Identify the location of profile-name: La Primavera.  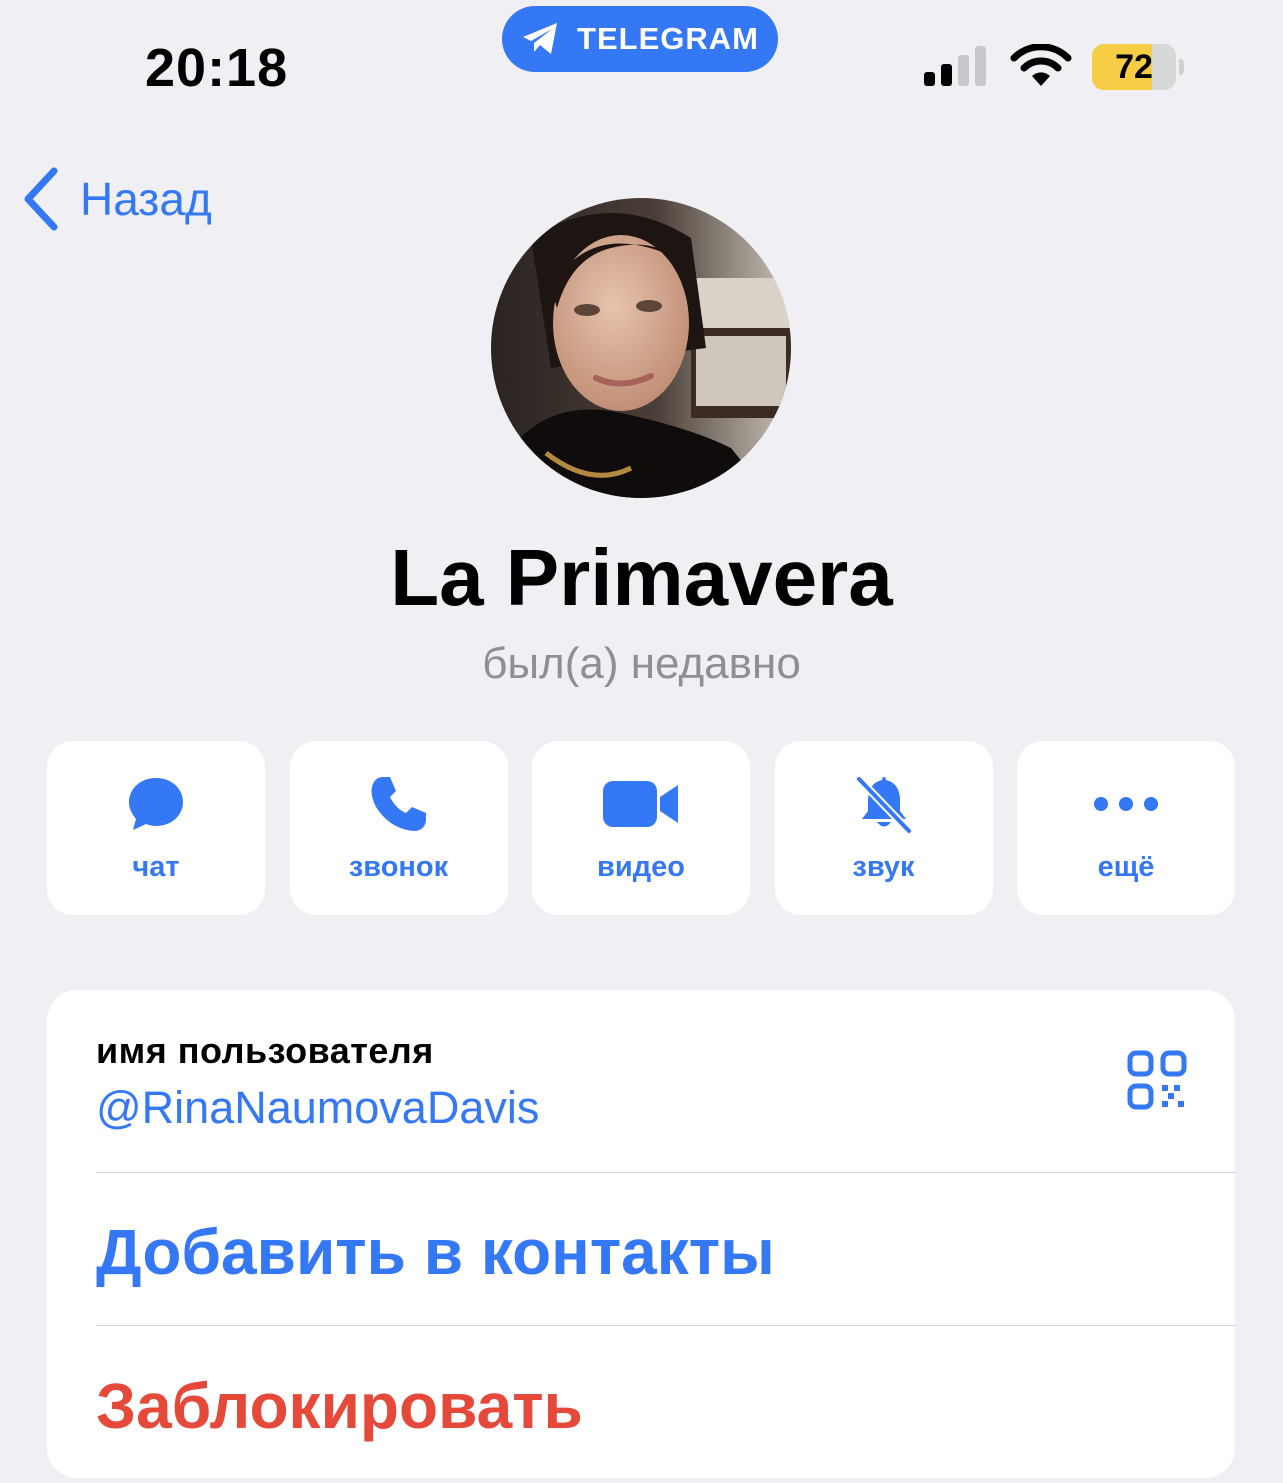
(641, 577).